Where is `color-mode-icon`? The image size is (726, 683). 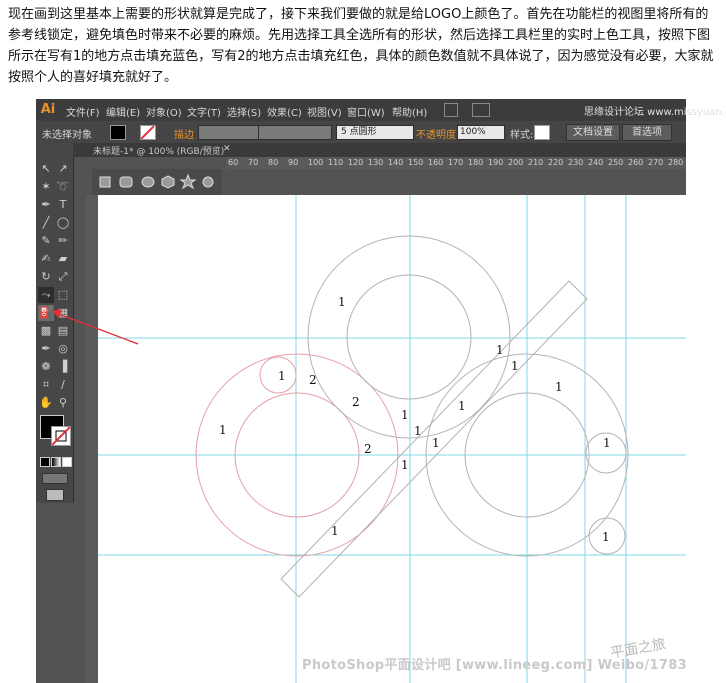 color-mode-icon is located at coordinates (45, 462).